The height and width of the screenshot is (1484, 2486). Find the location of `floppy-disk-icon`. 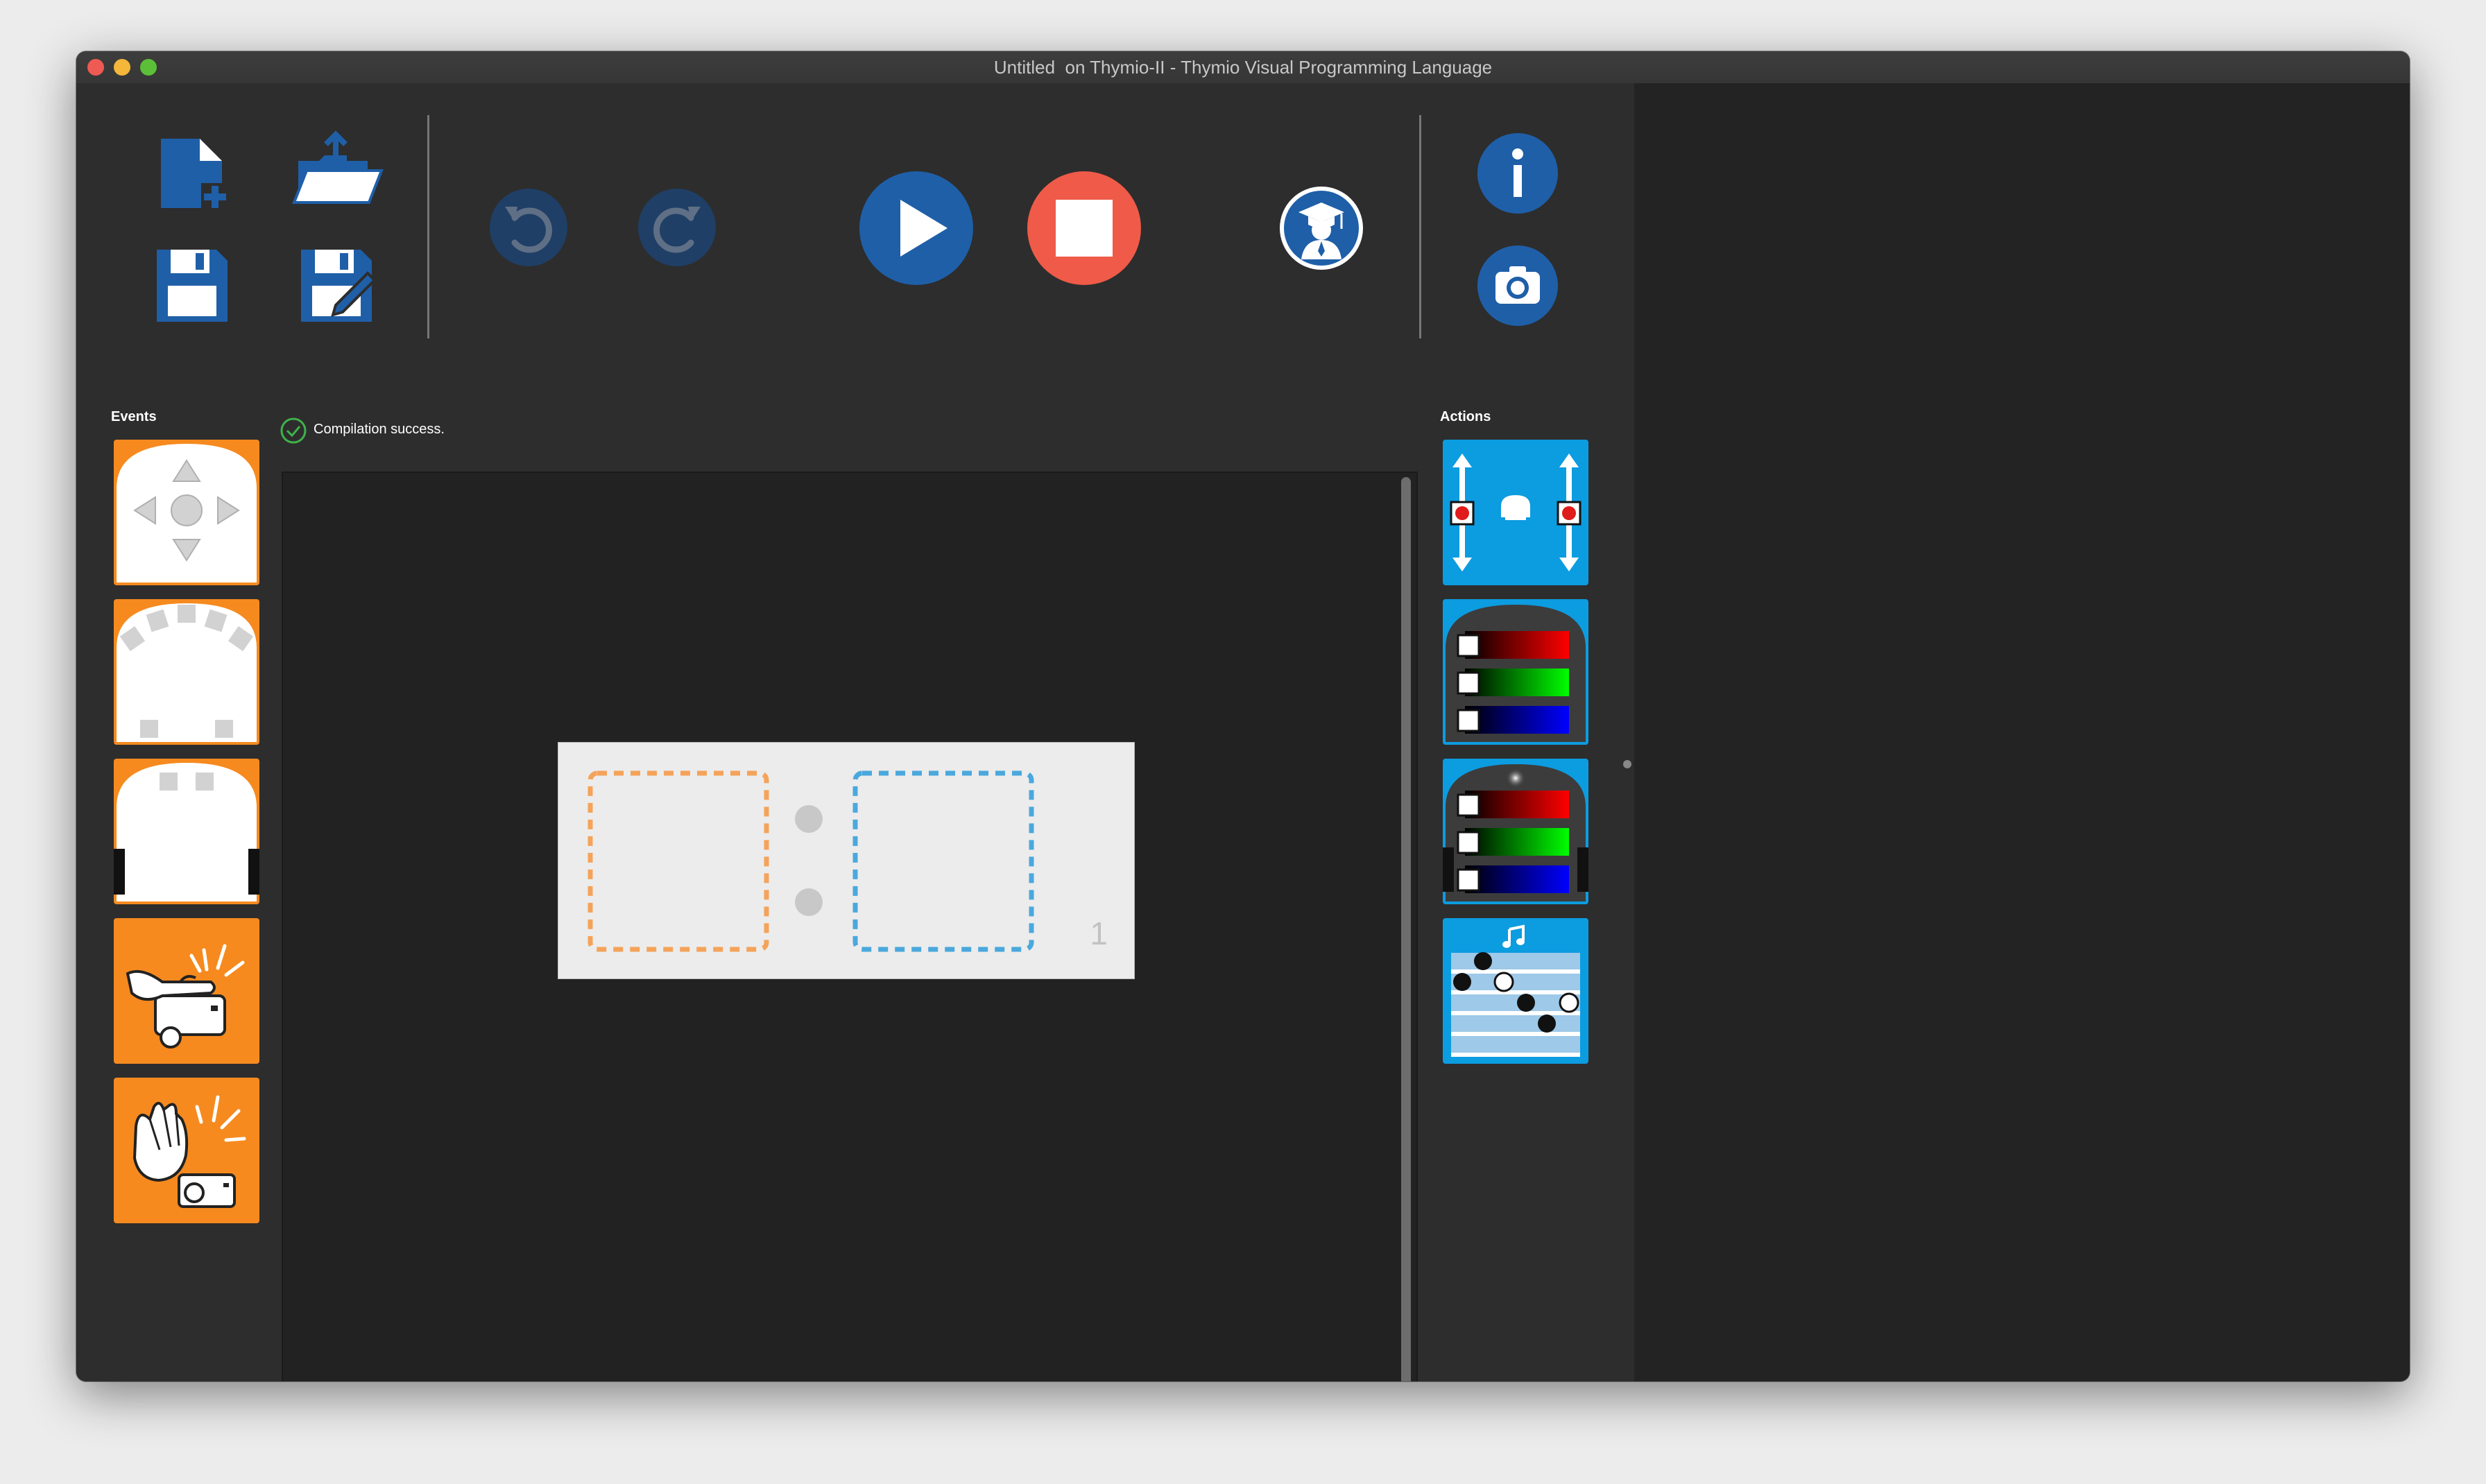

floppy-disk-icon is located at coordinates (193, 286).